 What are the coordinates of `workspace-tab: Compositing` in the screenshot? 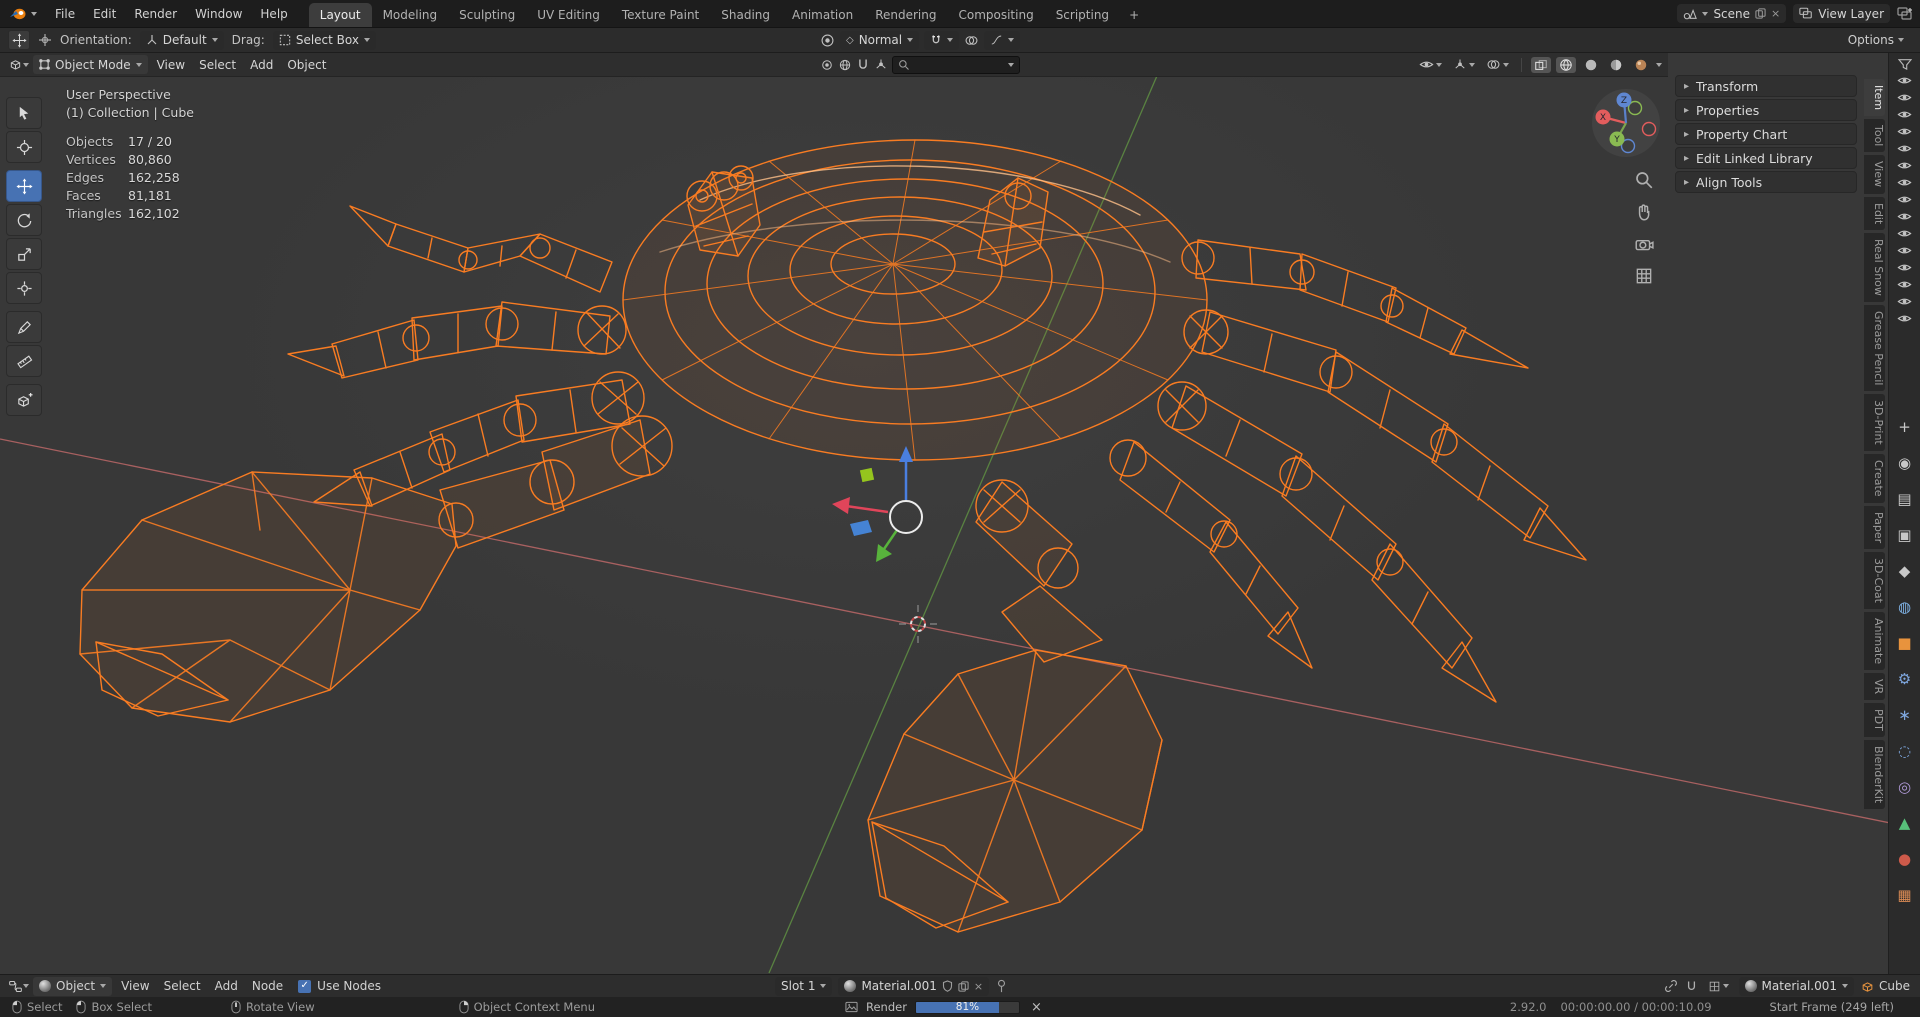 It's located at (995, 15).